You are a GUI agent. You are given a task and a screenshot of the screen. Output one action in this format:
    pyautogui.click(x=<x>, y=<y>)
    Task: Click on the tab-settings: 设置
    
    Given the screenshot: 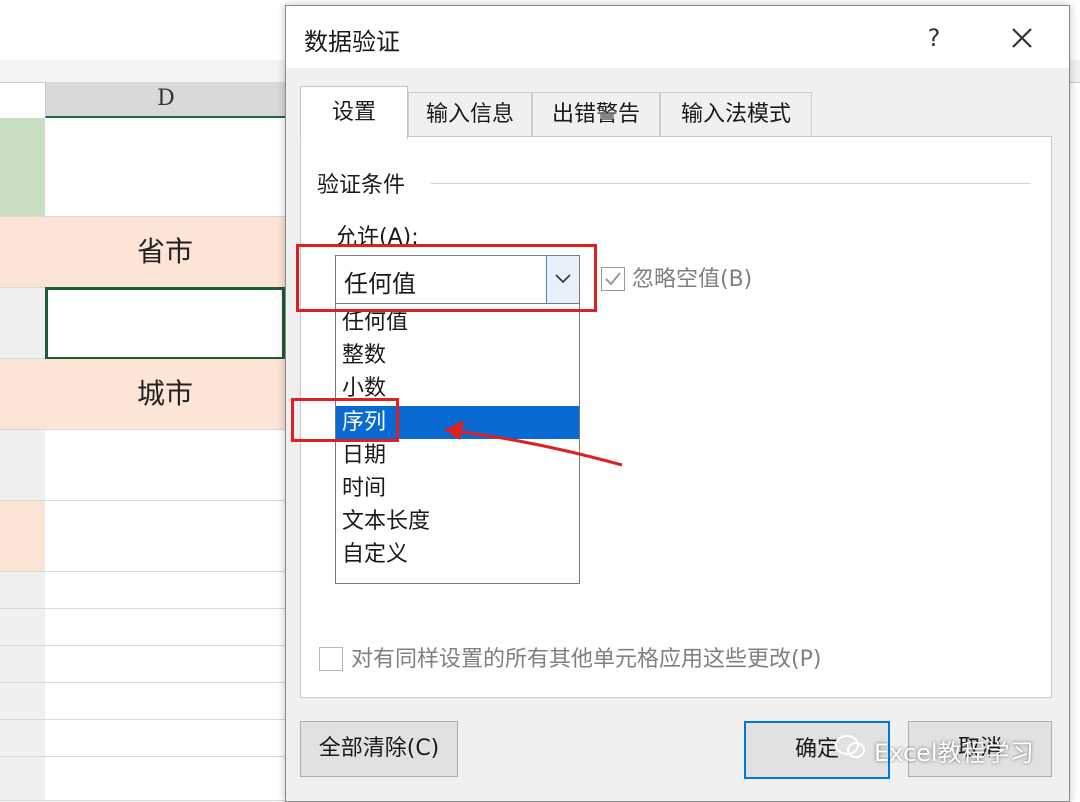 What is the action you would take?
    pyautogui.click(x=354, y=112)
    